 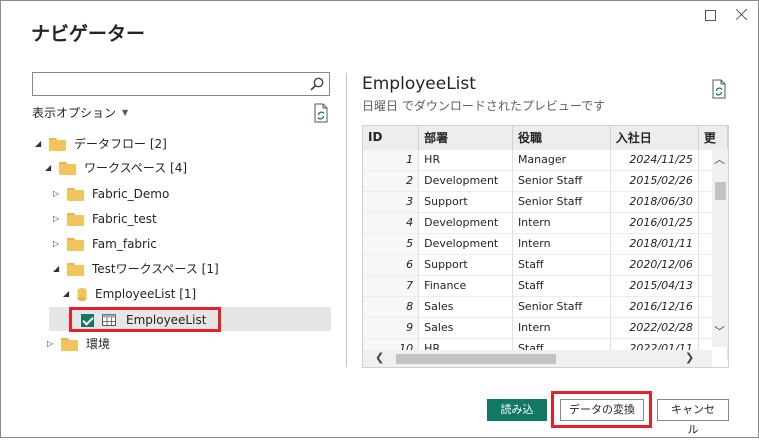 I want to click on cell-id: 7, so click(x=391, y=285).